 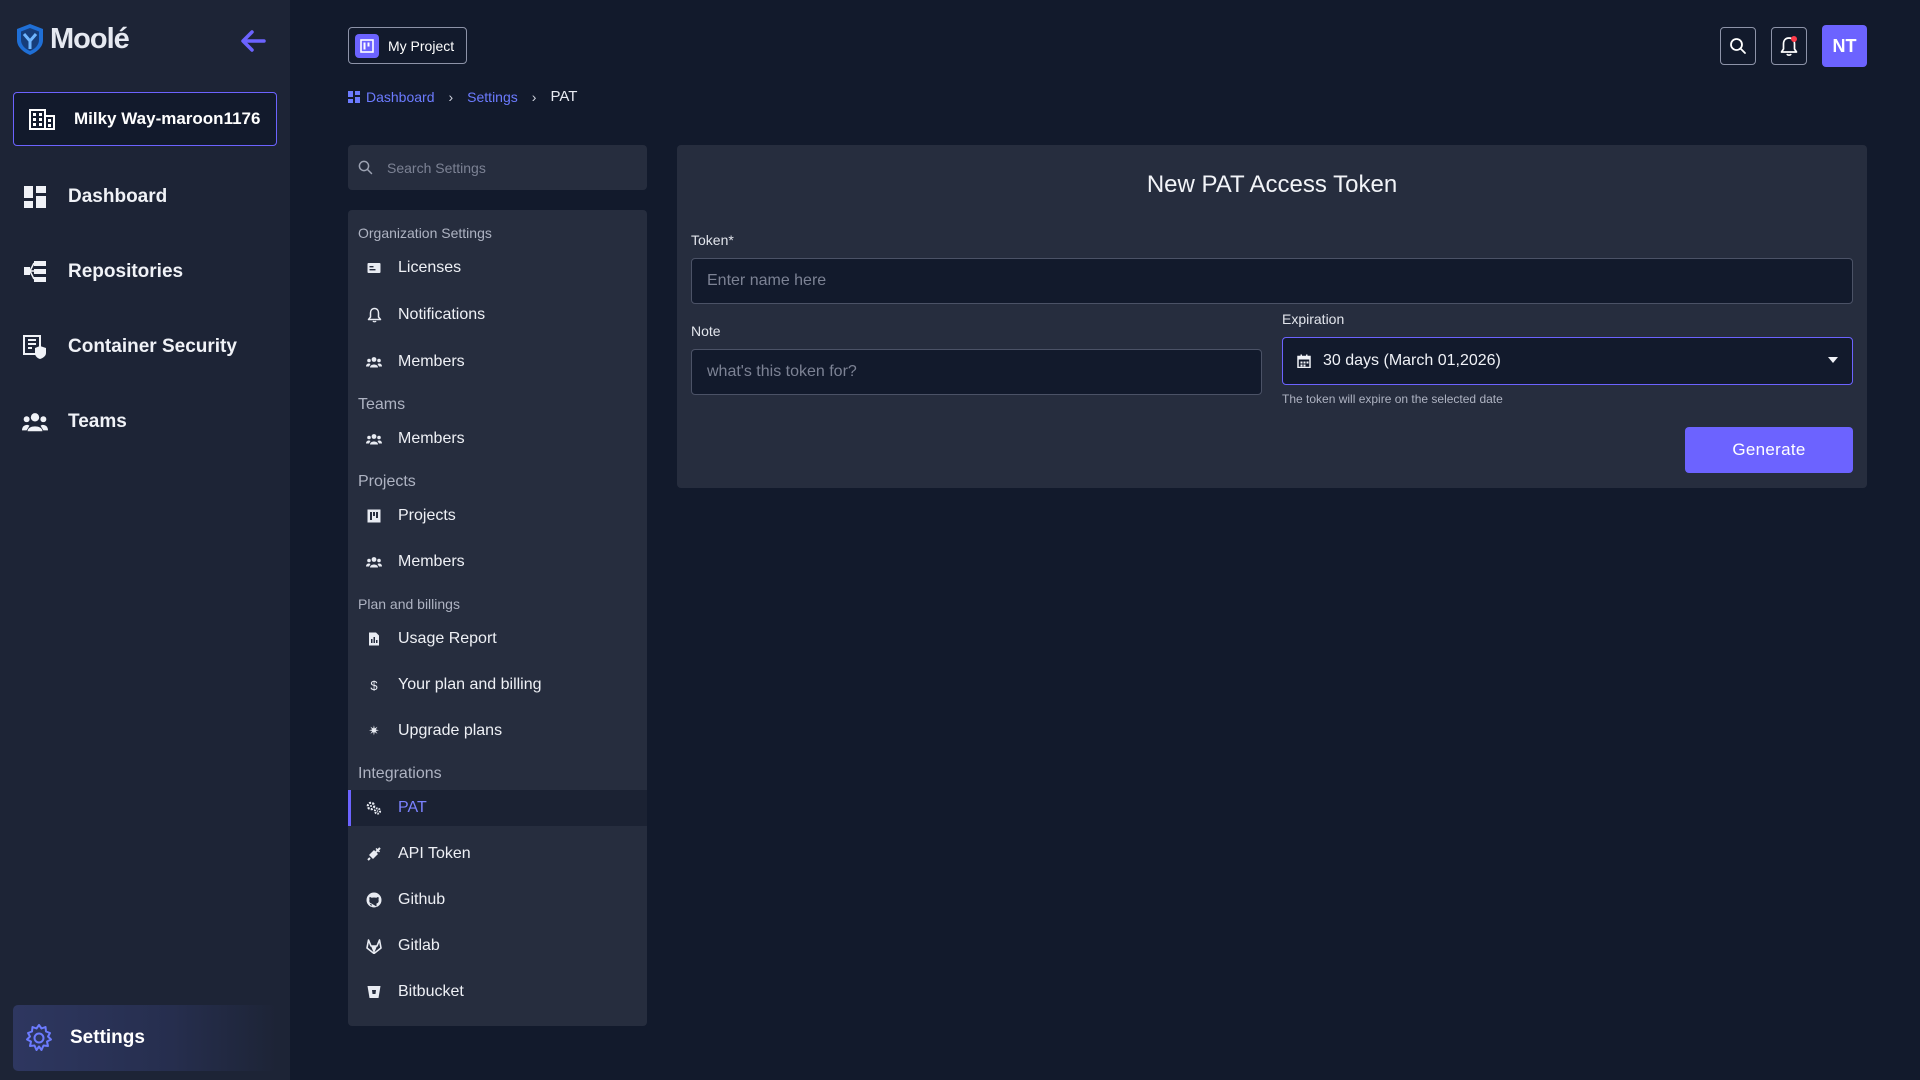 What do you see at coordinates (374, 639) in the screenshot?
I see `report-document-icon` at bounding box center [374, 639].